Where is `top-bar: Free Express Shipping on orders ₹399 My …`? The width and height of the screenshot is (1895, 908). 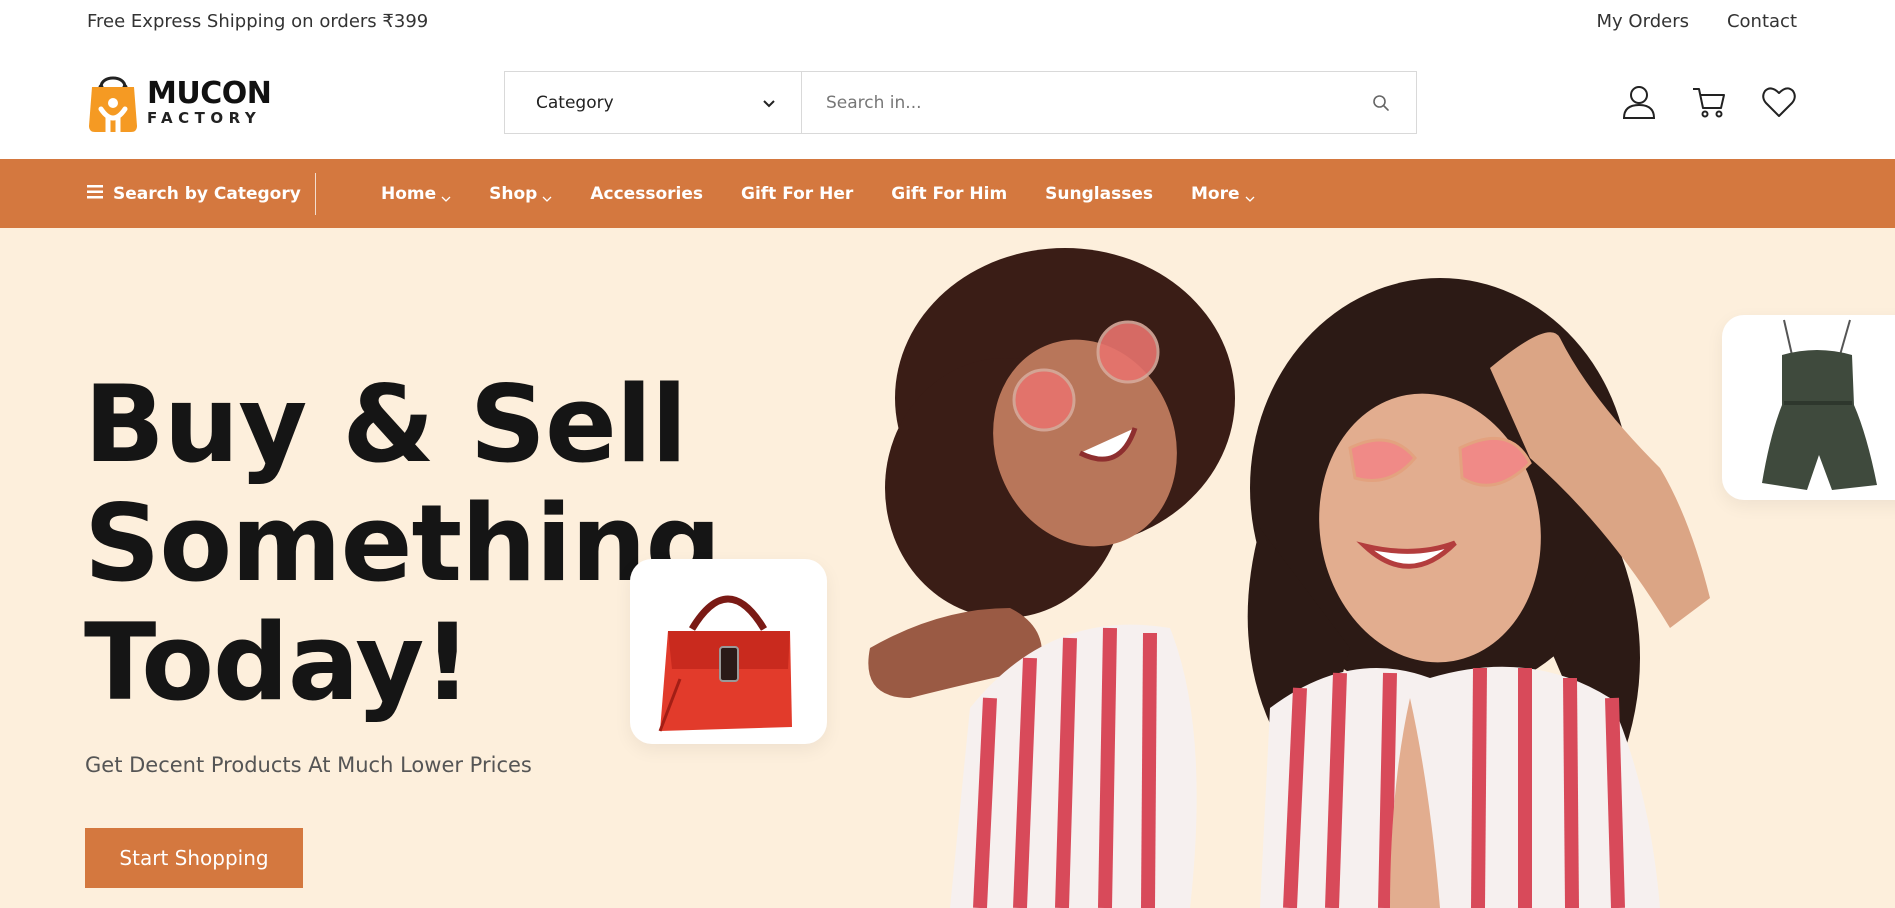
top-bar: Free Express Shipping on orders ₹399 My … is located at coordinates (947, 22).